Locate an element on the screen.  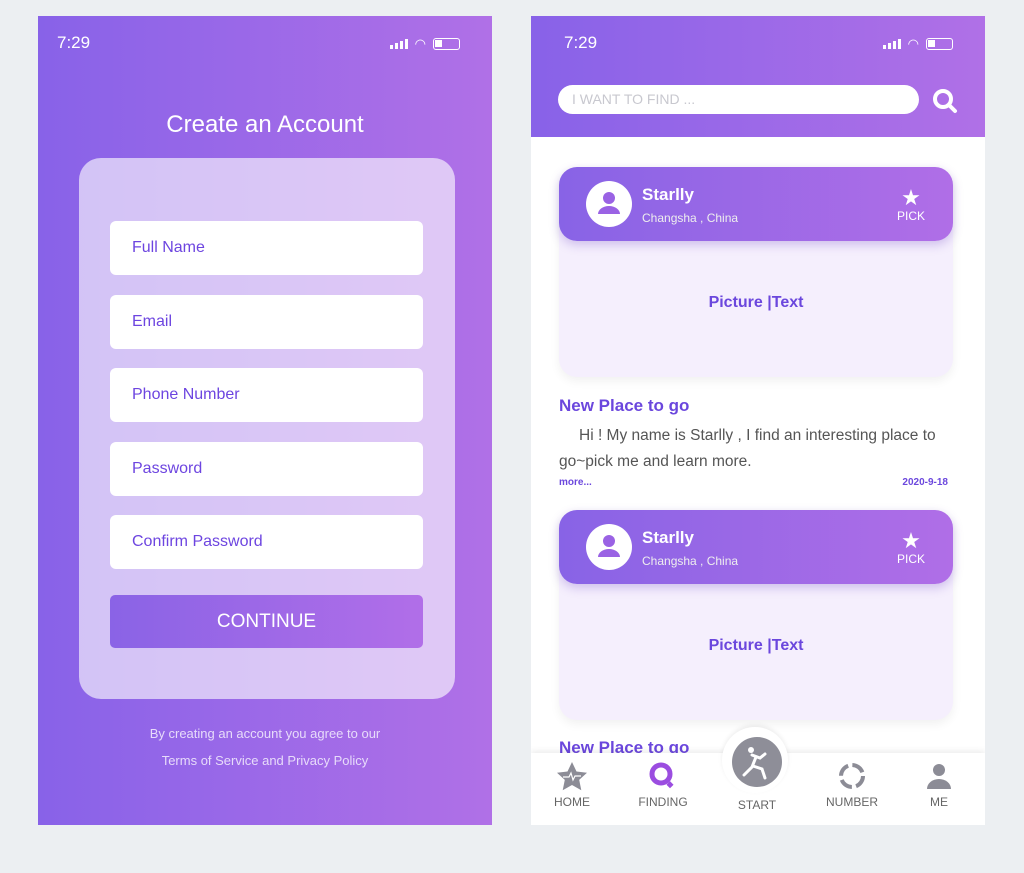
nav-start: START is located at coordinates (757, 774).